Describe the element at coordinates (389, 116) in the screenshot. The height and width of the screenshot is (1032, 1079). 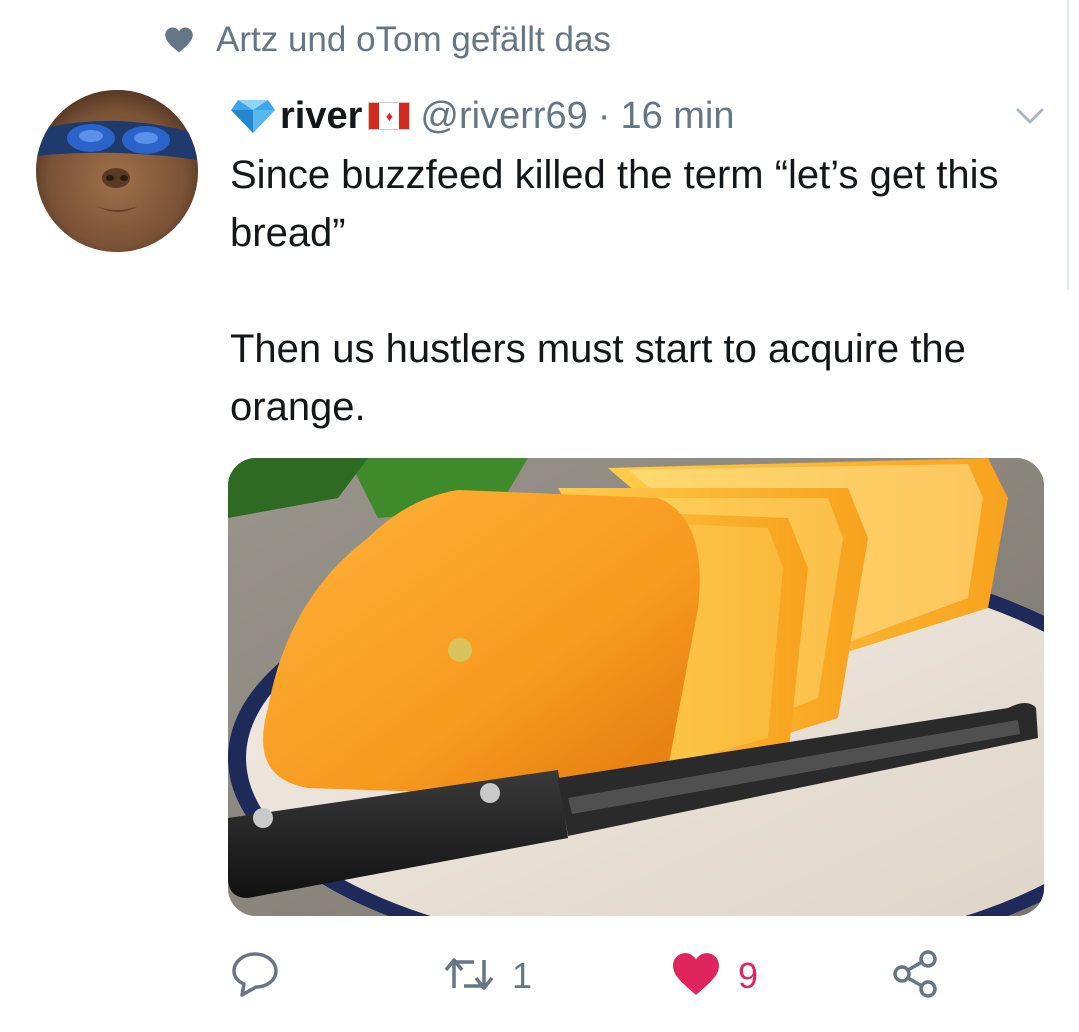
I see `canada-flag-icon: ♦` at that location.